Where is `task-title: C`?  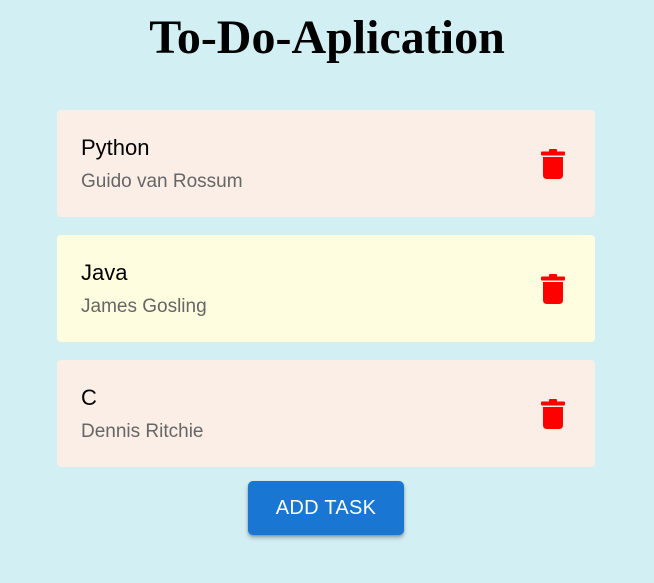
task-title: C is located at coordinates (89, 397).